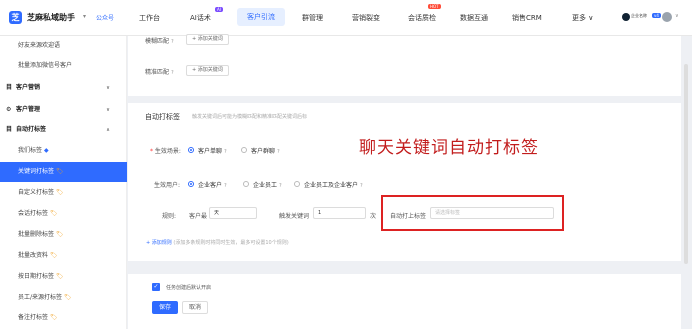 The image size is (692, 329). Describe the element at coordinates (40, 297) in the screenshot. I see `sidebar-item-label: 员工/来源打标签` at that location.